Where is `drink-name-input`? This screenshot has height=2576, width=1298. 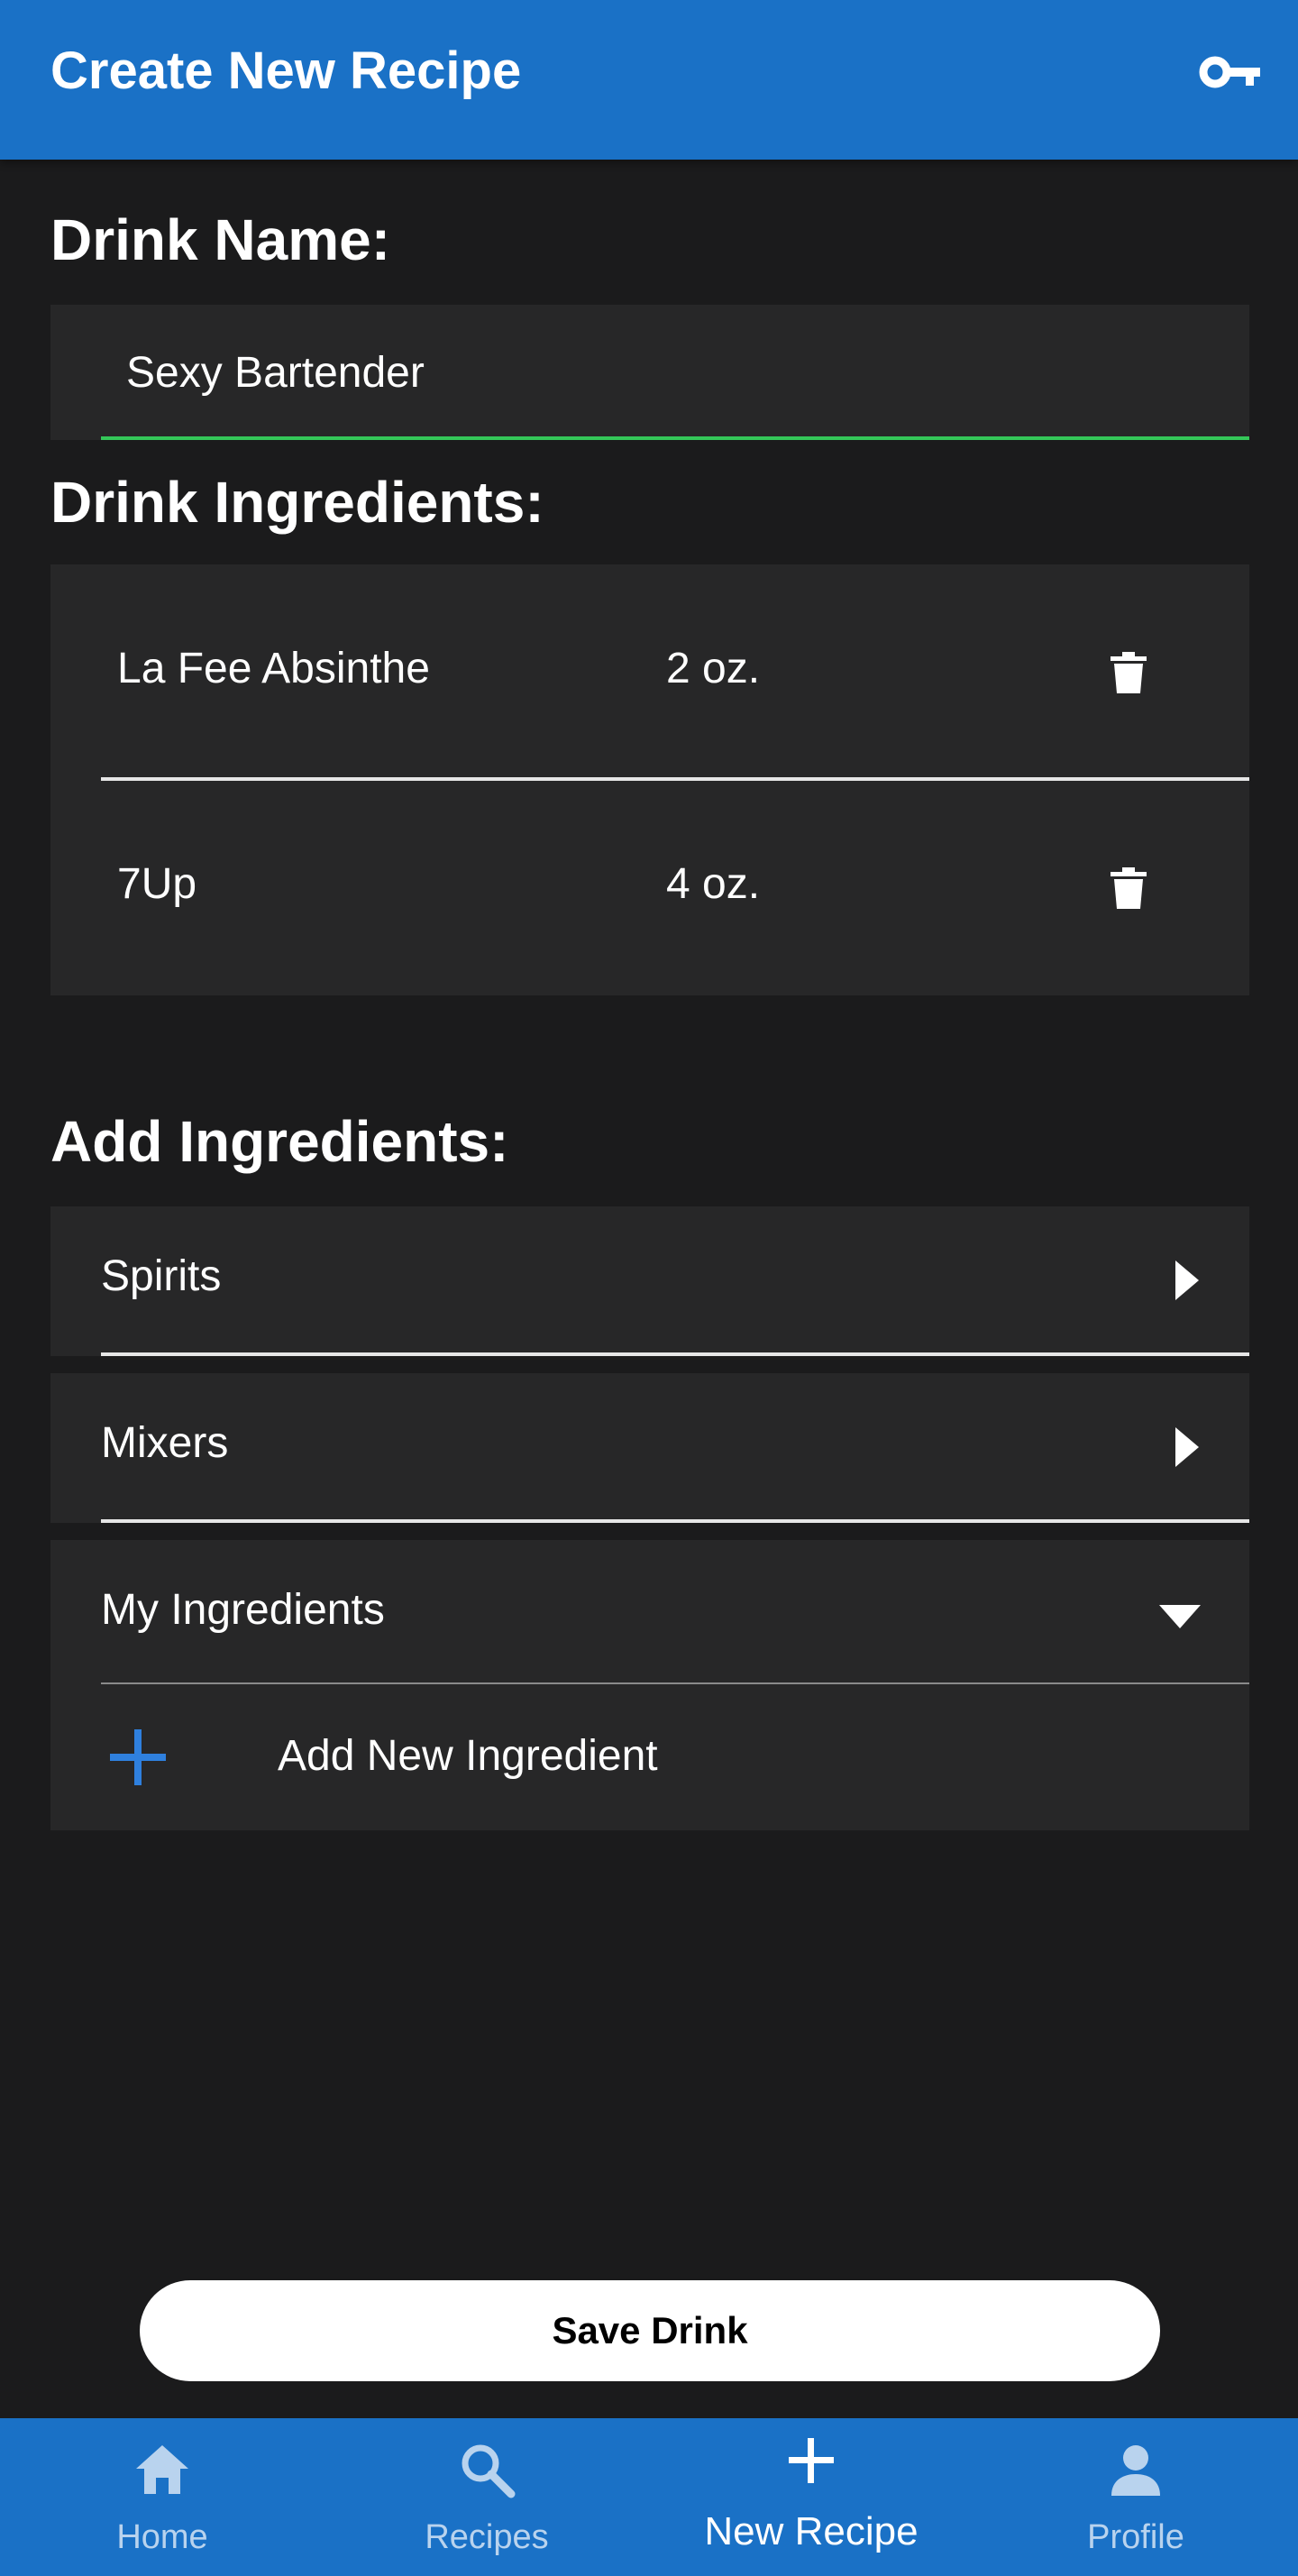 drink-name-input is located at coordinates (622, 372).